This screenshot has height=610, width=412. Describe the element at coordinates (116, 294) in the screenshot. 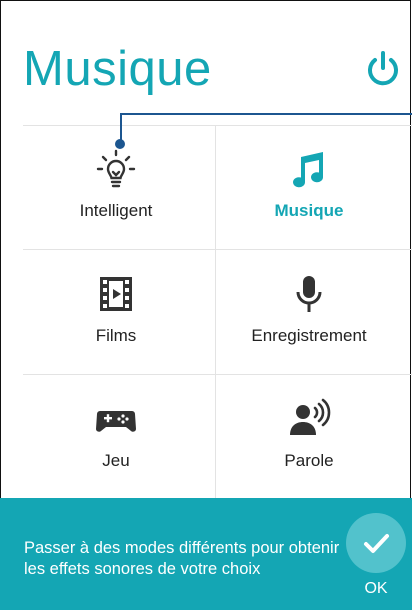

I see `film-icon` at that location.